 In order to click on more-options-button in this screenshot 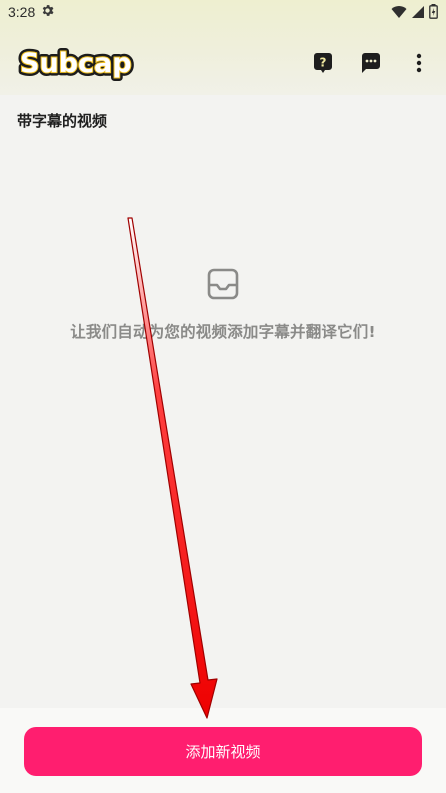, I will do `click(419, 63)`.